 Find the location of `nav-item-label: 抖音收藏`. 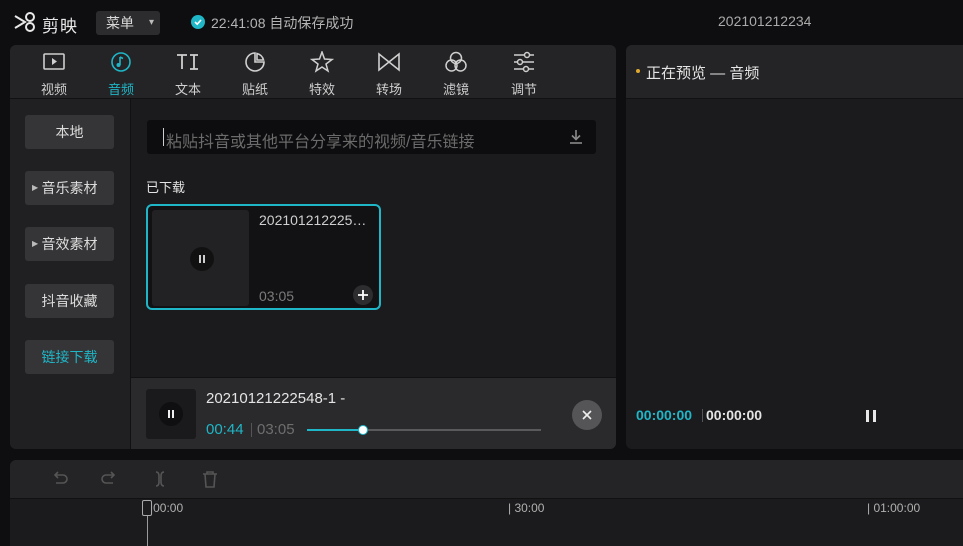

nav-item-label: 抖音收藏 is located at coordinates (69, 301).